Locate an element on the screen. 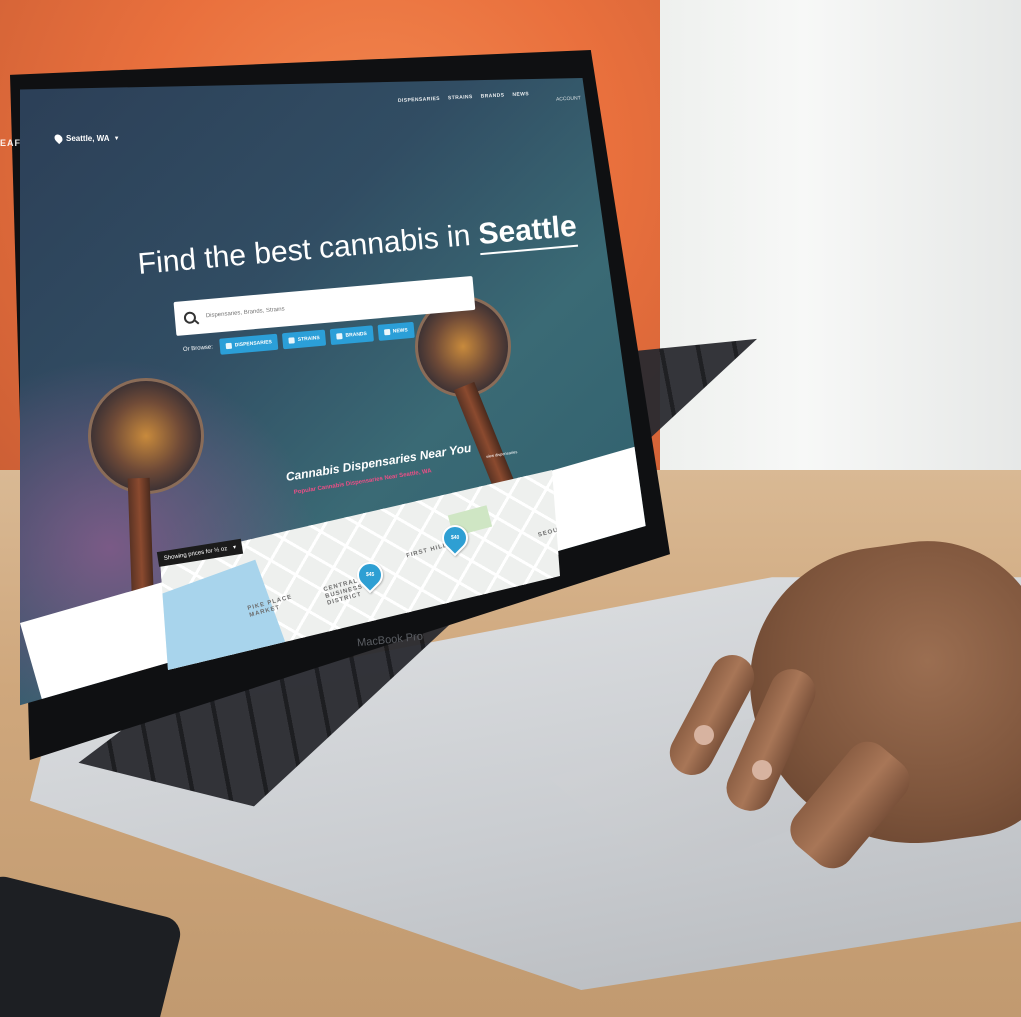 This screenshot has width=1021, height=1017. map-pin-price: $40 is located at coordinates (455, 538).